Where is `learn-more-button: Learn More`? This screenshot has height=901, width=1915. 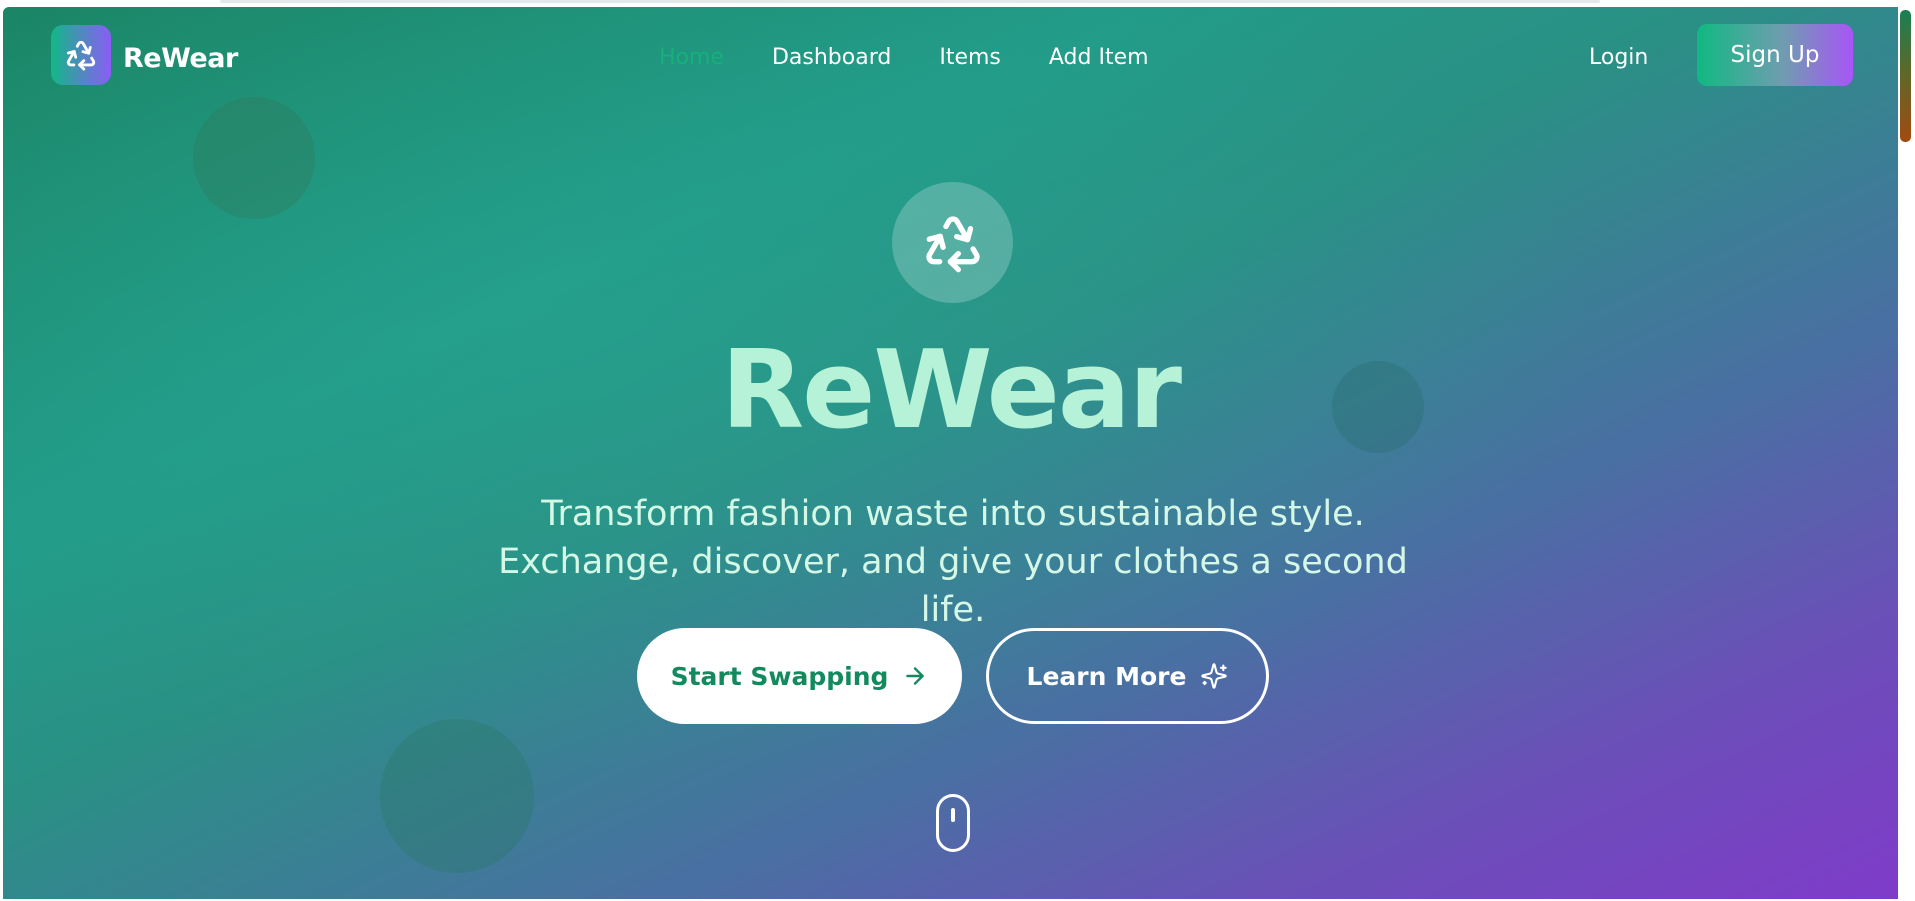
learn-more-button: Learn More is located at coordinates (1127, 676).